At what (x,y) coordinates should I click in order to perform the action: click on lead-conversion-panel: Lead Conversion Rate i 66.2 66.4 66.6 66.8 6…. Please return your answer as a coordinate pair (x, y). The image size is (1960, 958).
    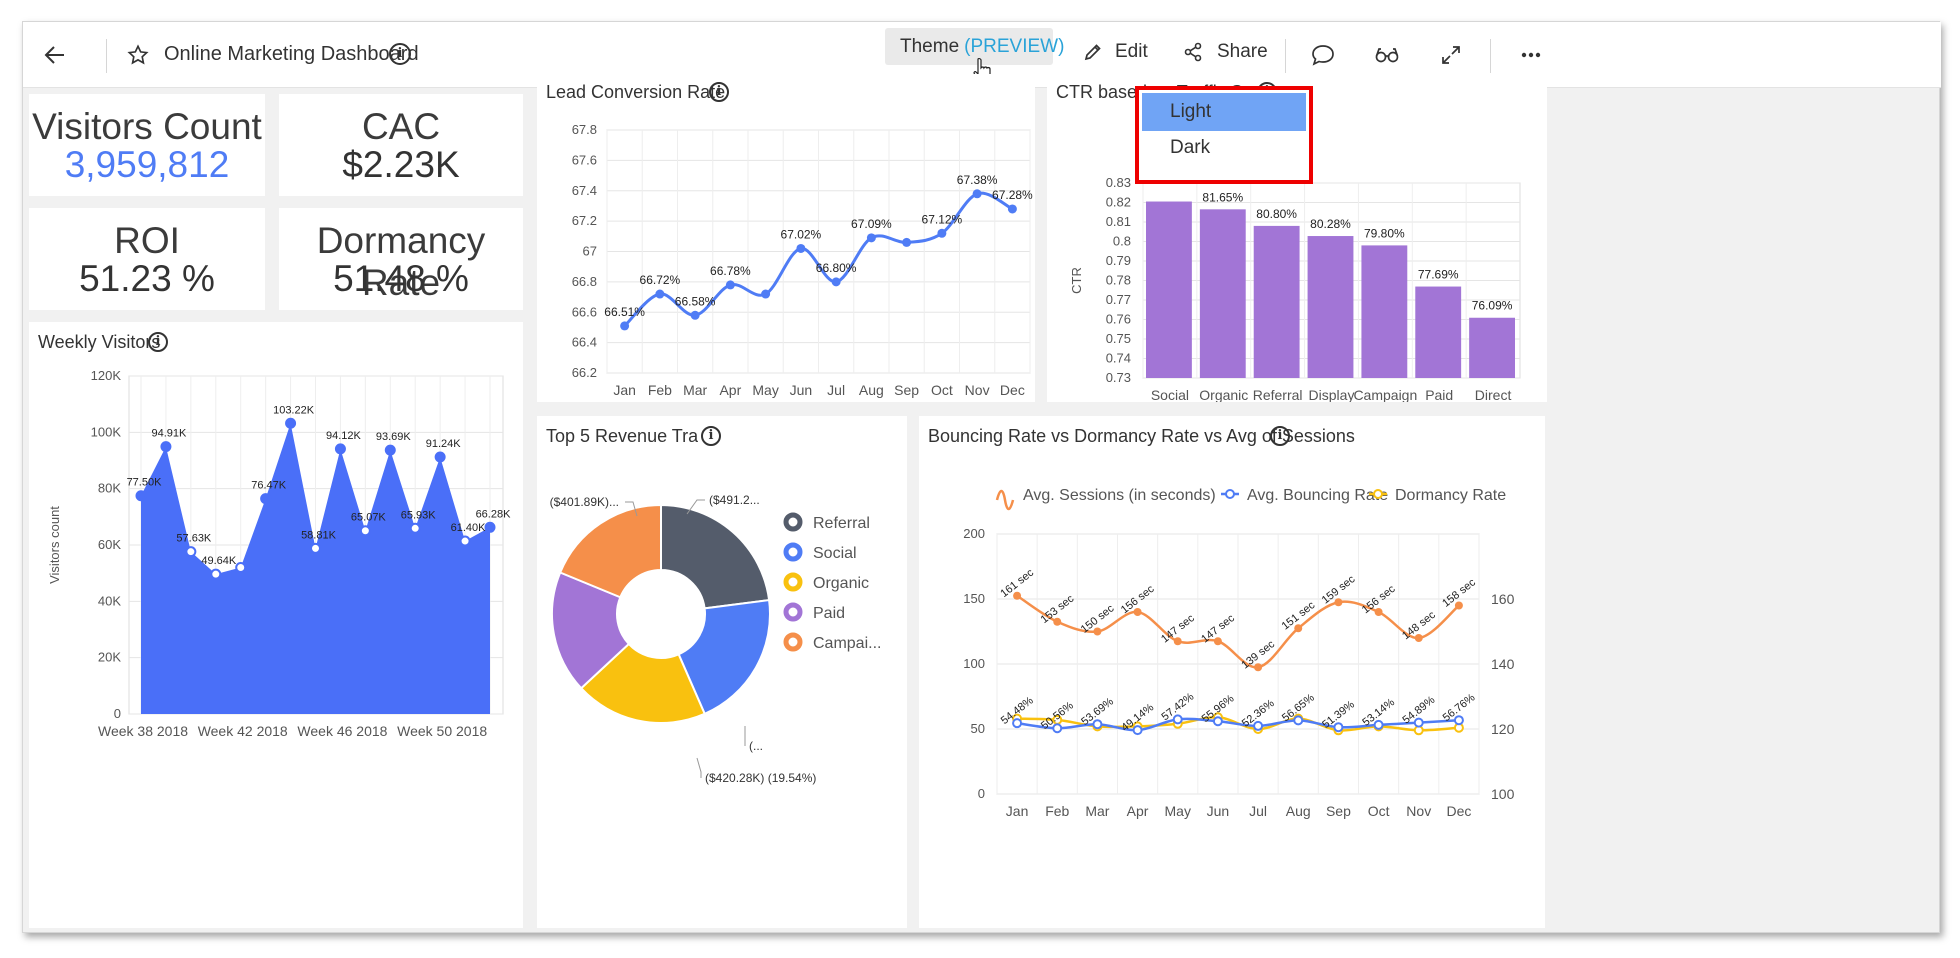
    Looking at the image, I should click on (786, 238).